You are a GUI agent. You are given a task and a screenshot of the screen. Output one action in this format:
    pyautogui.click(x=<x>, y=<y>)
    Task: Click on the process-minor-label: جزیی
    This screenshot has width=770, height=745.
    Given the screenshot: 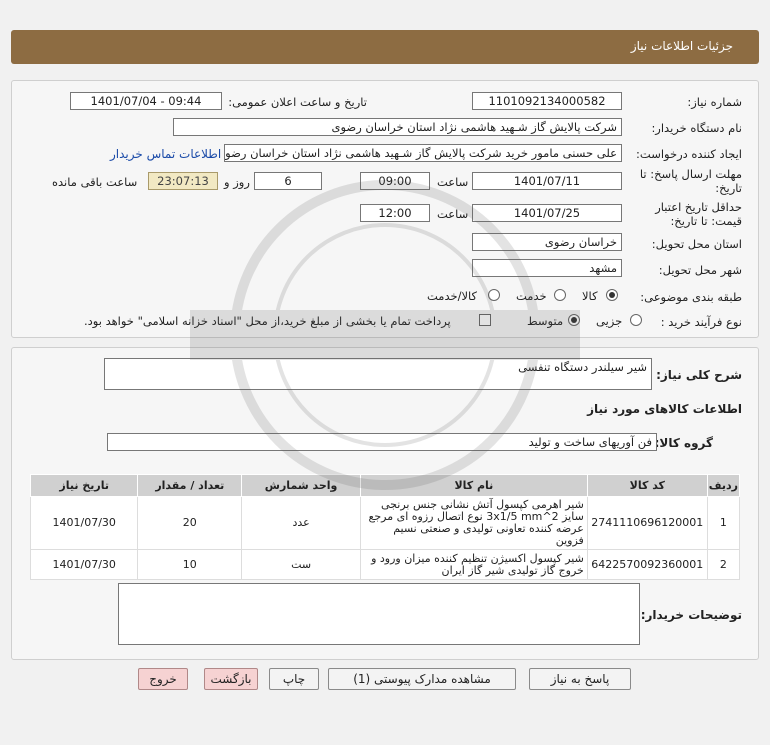 What is the action you would take?
    pyautogui.click(x=609, y=321)
    